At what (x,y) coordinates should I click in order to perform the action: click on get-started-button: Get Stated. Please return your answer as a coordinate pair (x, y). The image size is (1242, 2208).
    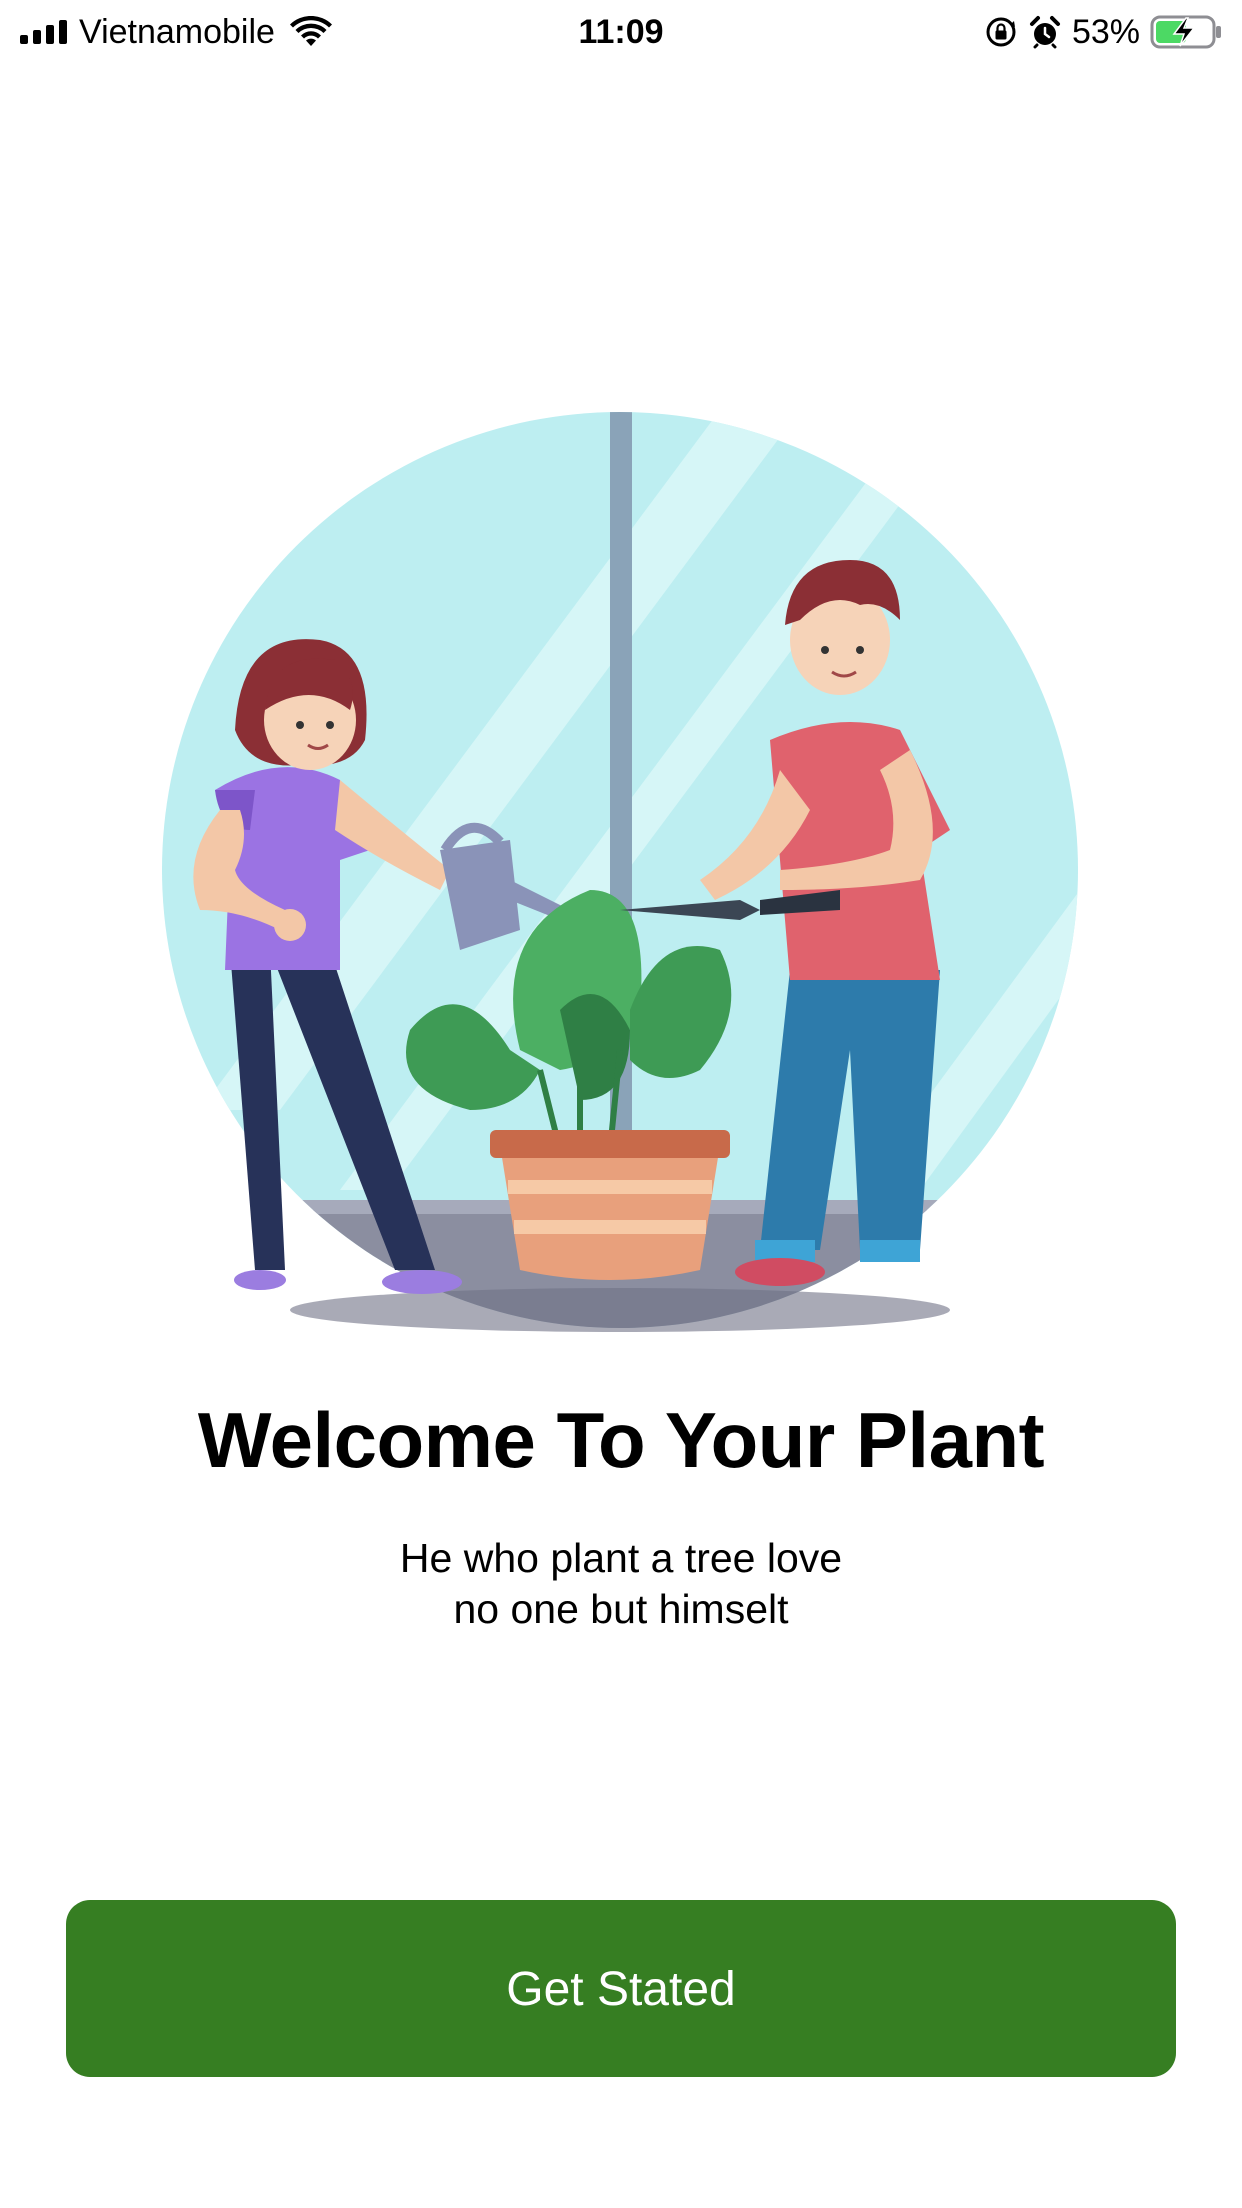
    Looking at the image, I should click on (621, 1988).